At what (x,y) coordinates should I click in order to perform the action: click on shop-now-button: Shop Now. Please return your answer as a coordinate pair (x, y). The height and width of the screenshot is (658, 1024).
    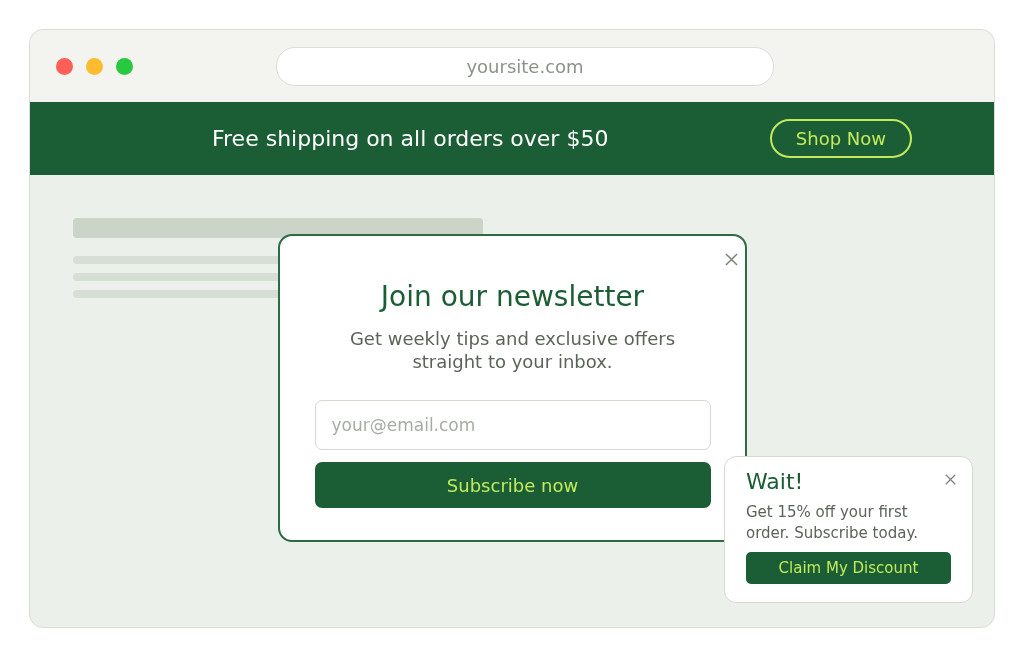
    Looking at the image, I should click on (840, 138).